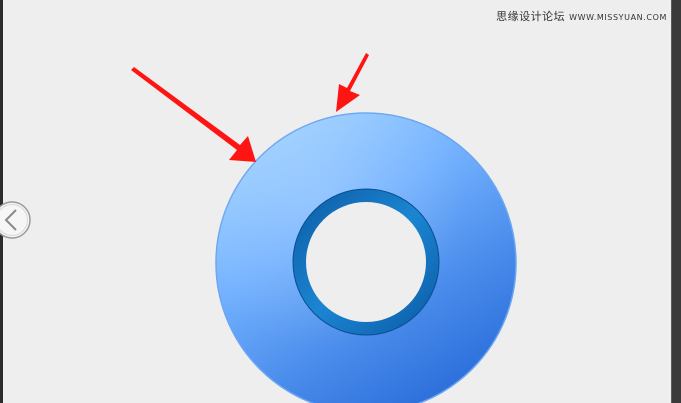  What do you see at coordinates (193, 114) in the screenshot?
I see `red-arrow-left` at bounding box center [193, 114].